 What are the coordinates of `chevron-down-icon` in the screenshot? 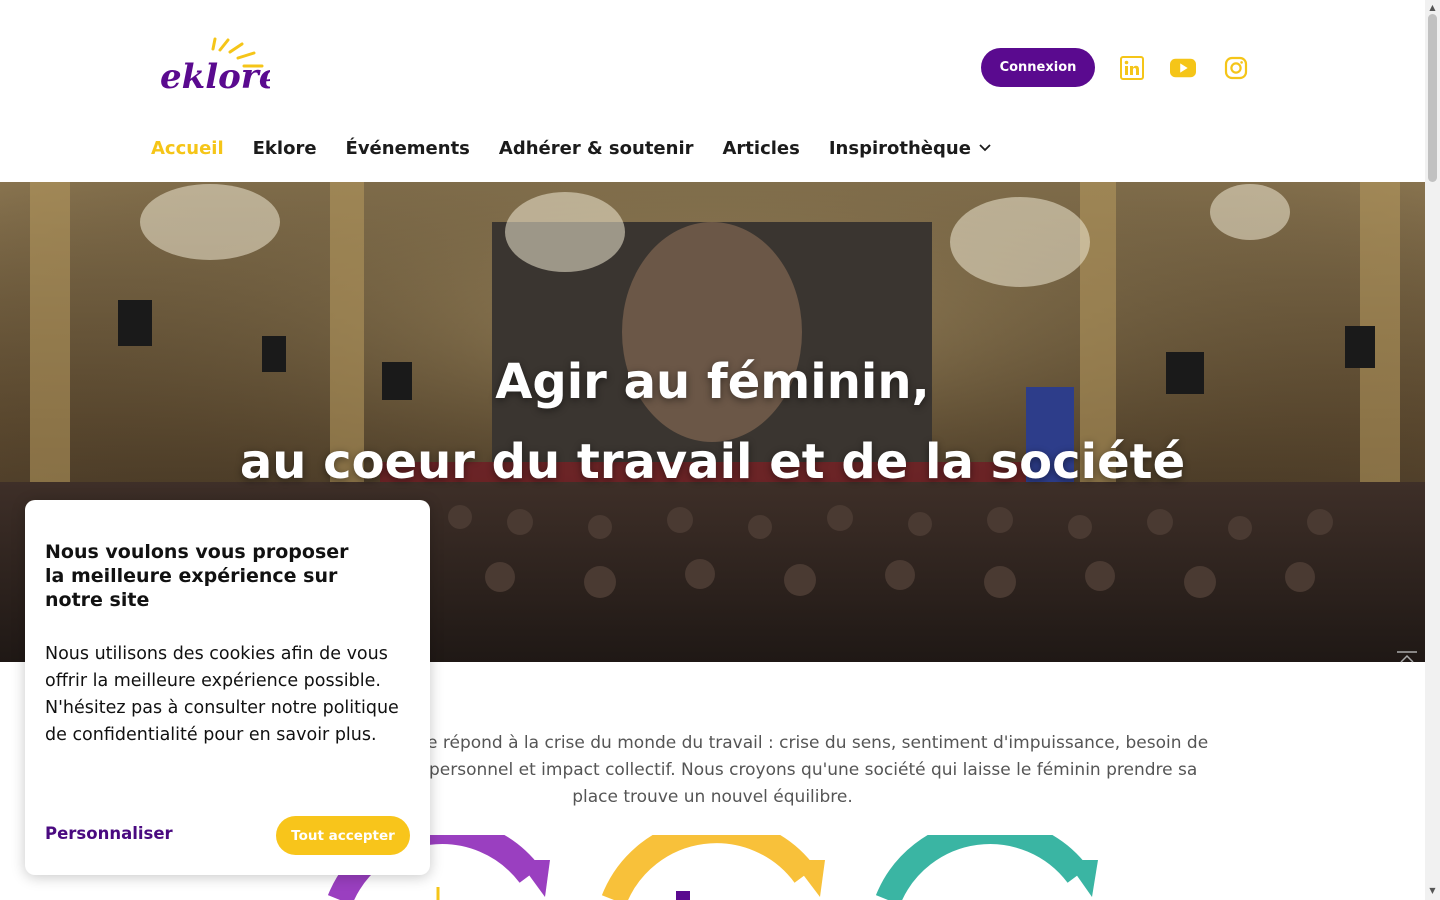 It's located at (985, 148).